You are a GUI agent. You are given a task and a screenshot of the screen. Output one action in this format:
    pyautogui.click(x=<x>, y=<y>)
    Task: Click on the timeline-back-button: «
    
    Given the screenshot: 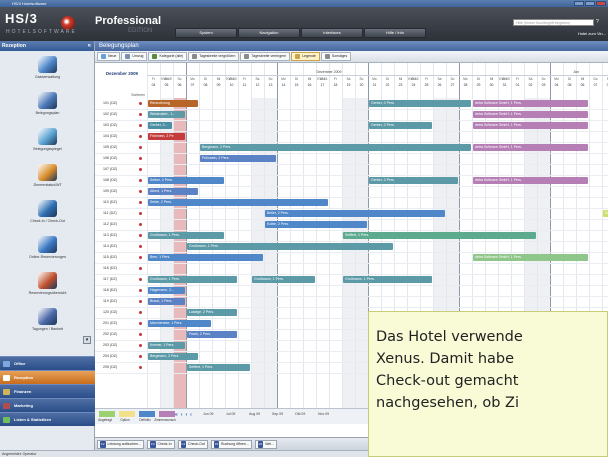 What is the action you would take?
    pyautogui.click(x=176, y=415)
    